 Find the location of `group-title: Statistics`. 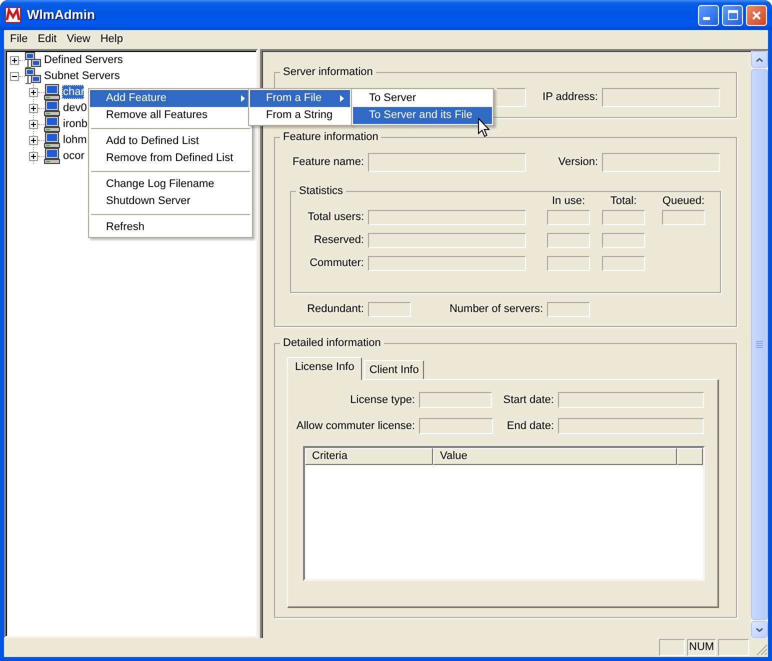

group-title: Statistics is located at coordinates (321, 191).